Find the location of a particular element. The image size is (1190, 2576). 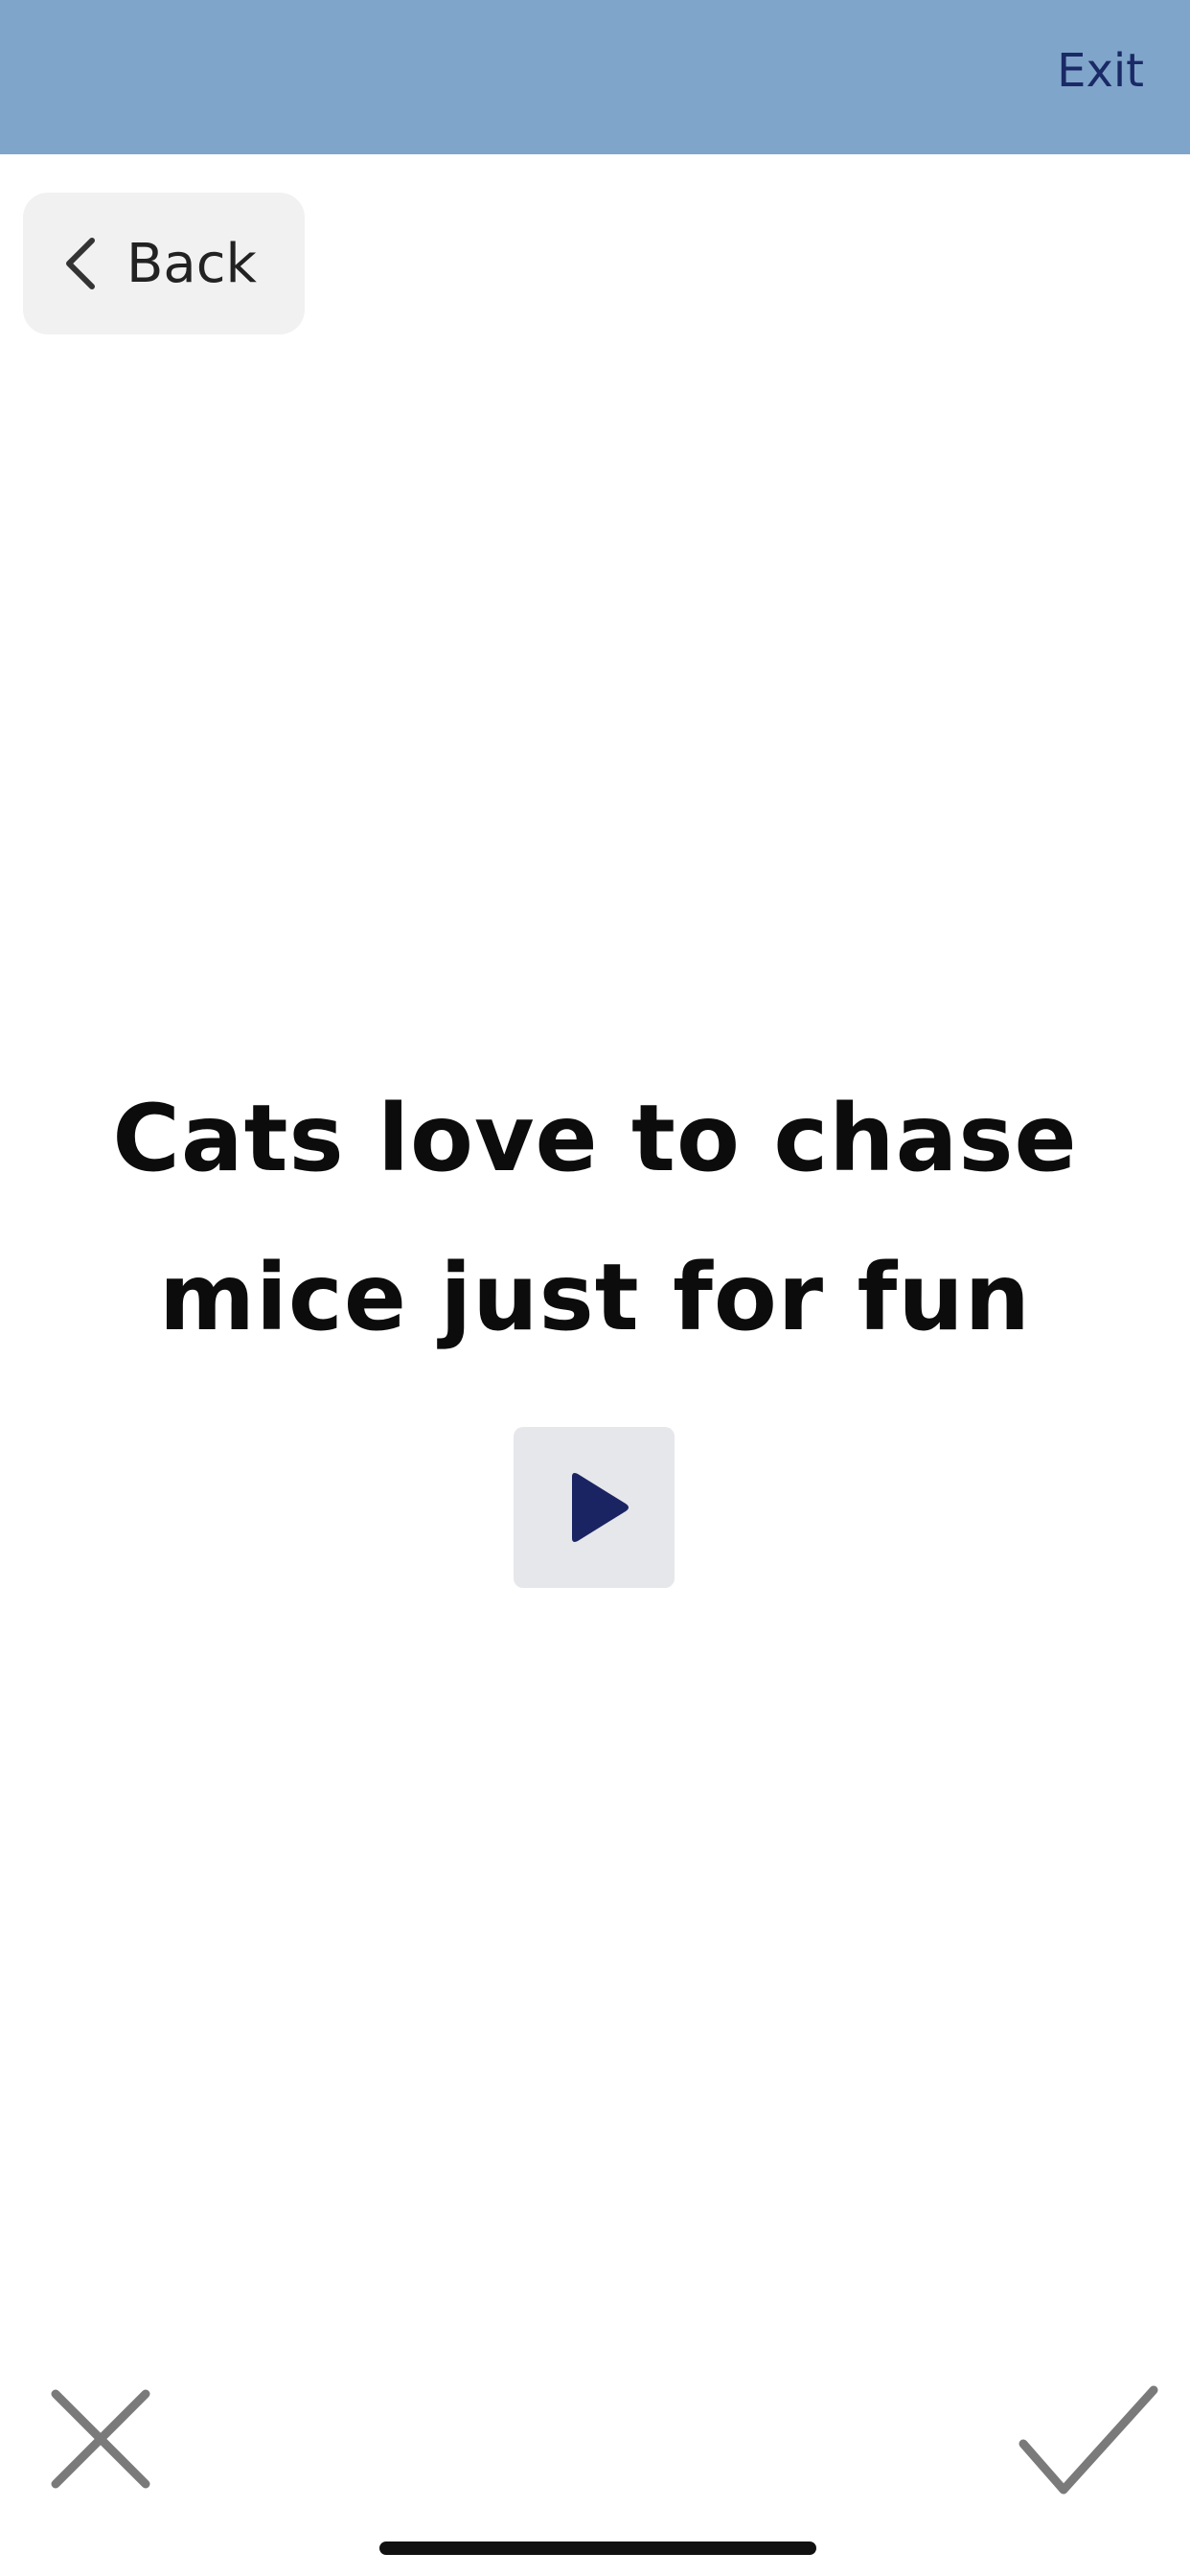

home-indicator is located at coordinates (598, 2548).